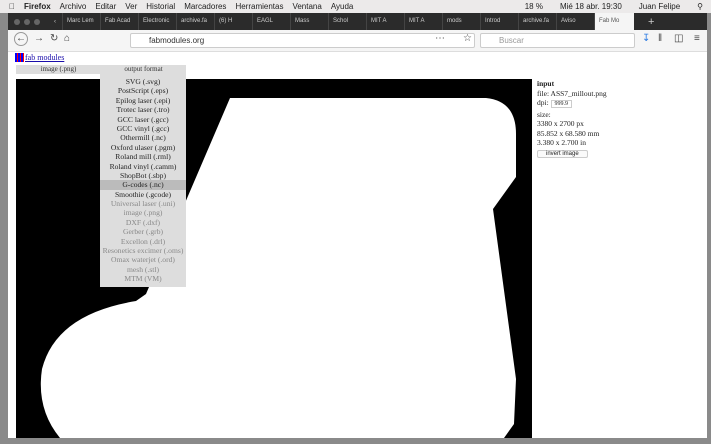 Image resolution: width=711 pixels, height=444 pixels. What do you see at coordinates (561, 142) in the screenshot?
I see `size-in: 3.380 x 2.700 in` at bounding box center [561, 142].